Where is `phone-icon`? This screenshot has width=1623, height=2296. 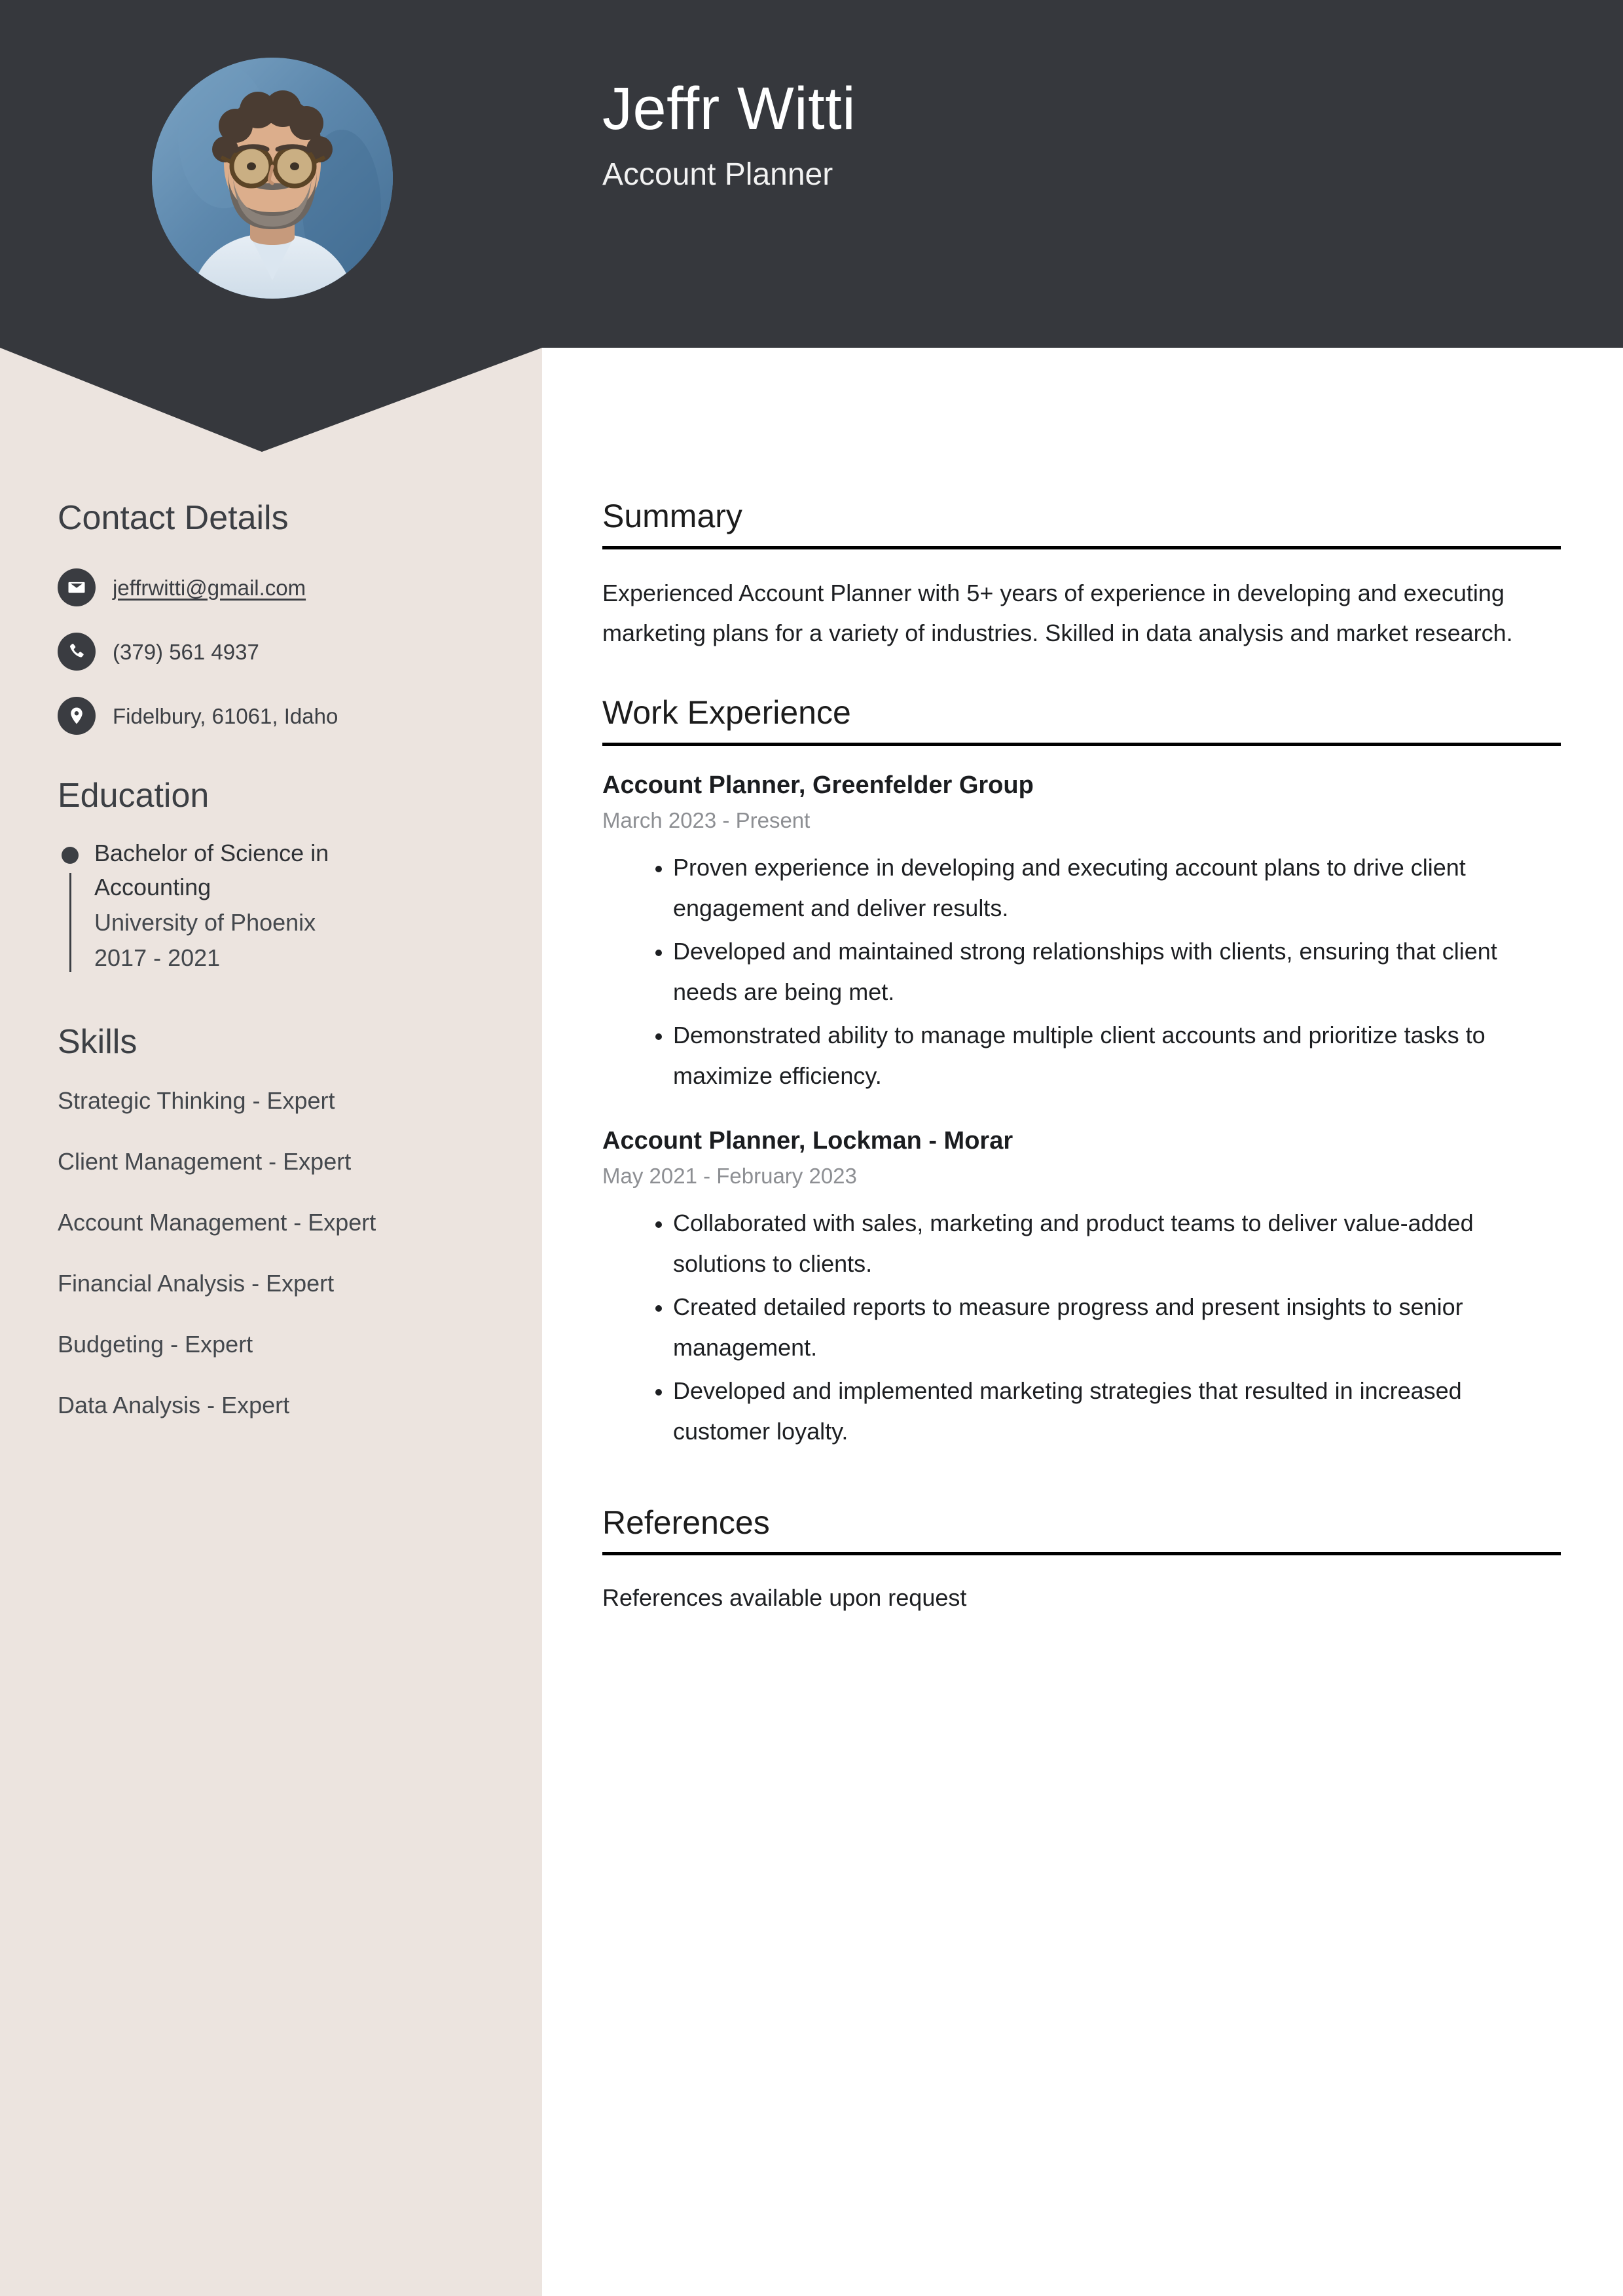
phone-icon is located at coordinates (77, 652).